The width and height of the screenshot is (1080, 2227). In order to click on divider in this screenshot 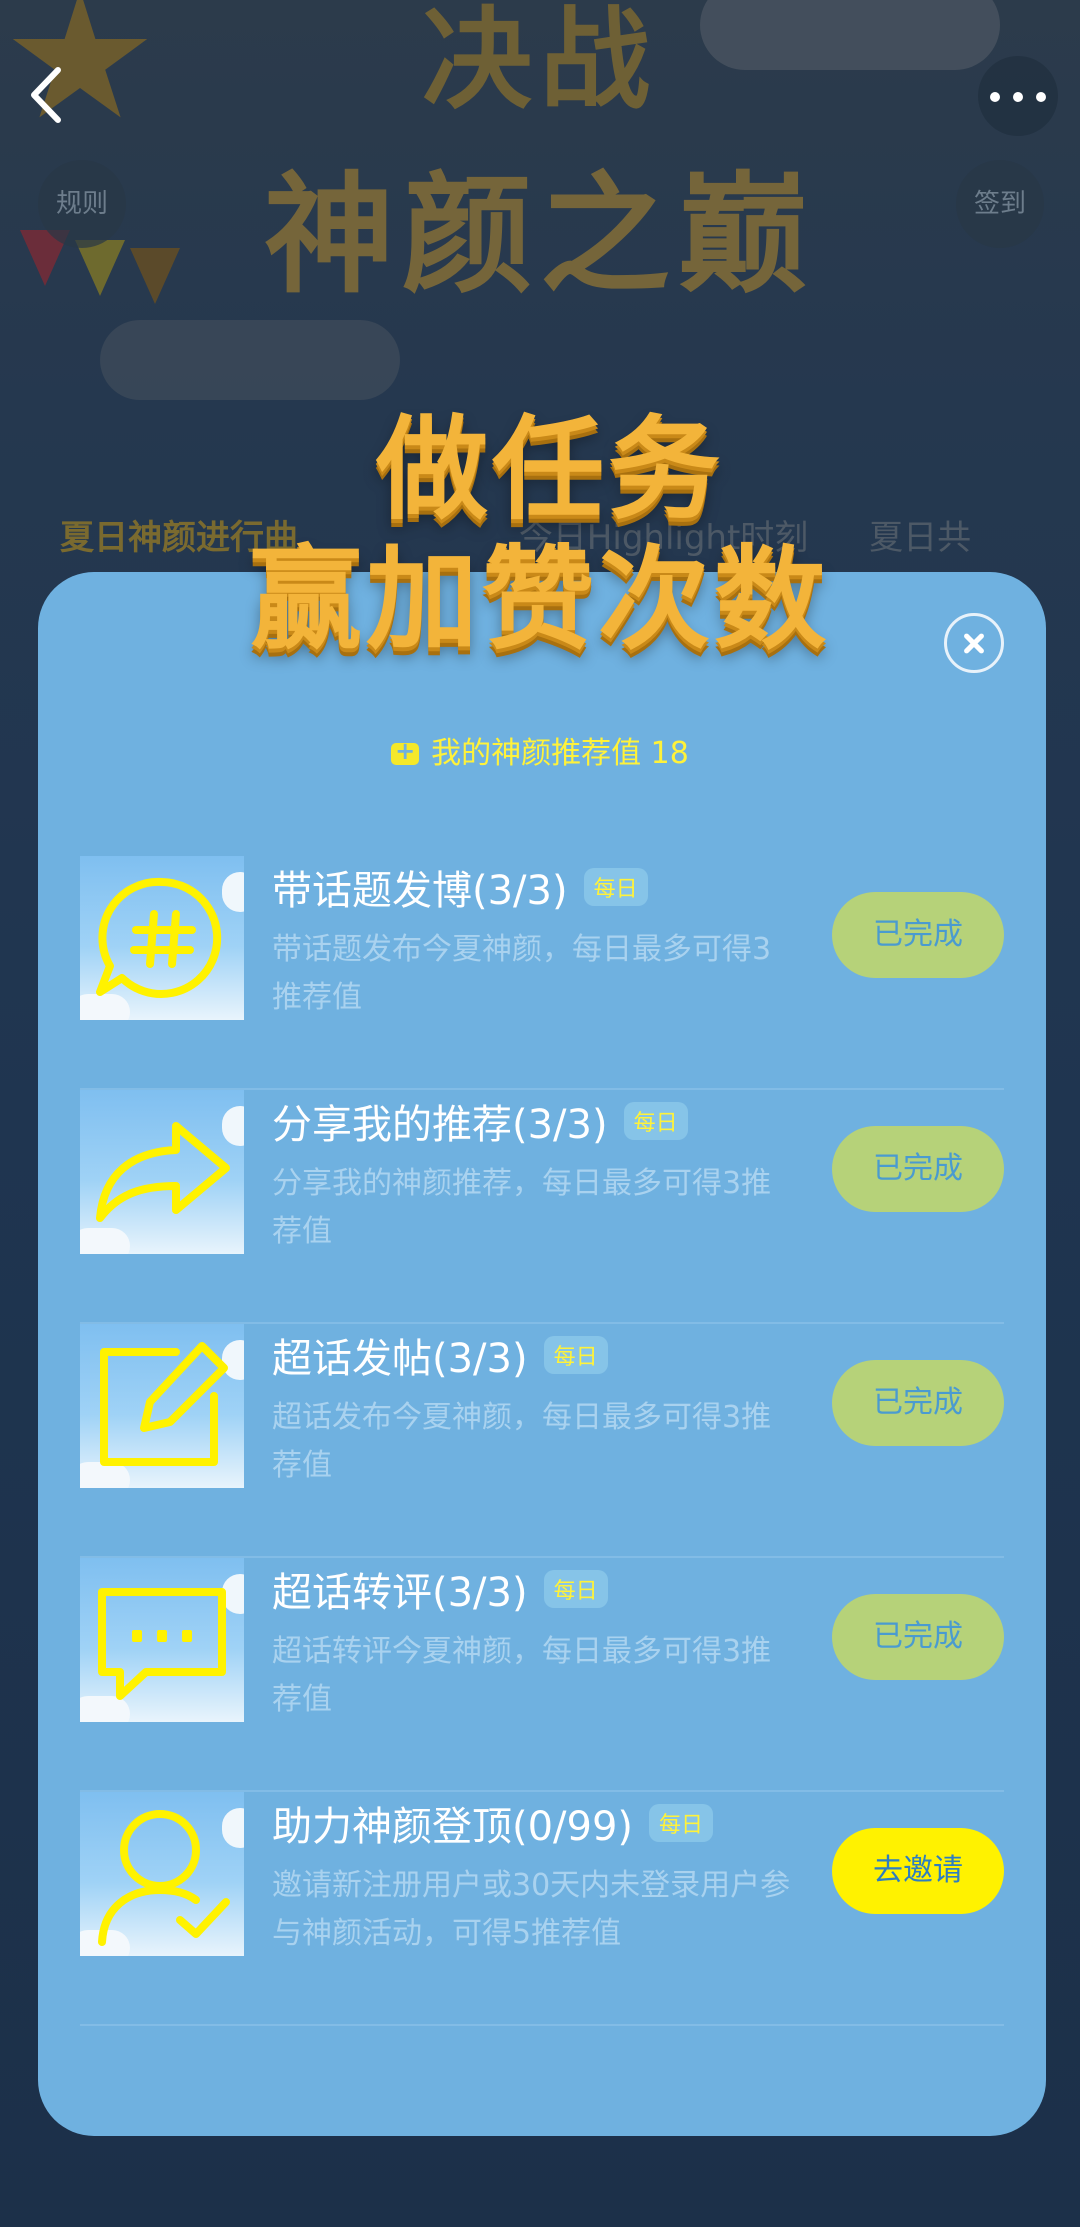, I will do `click(542, 2025)`.